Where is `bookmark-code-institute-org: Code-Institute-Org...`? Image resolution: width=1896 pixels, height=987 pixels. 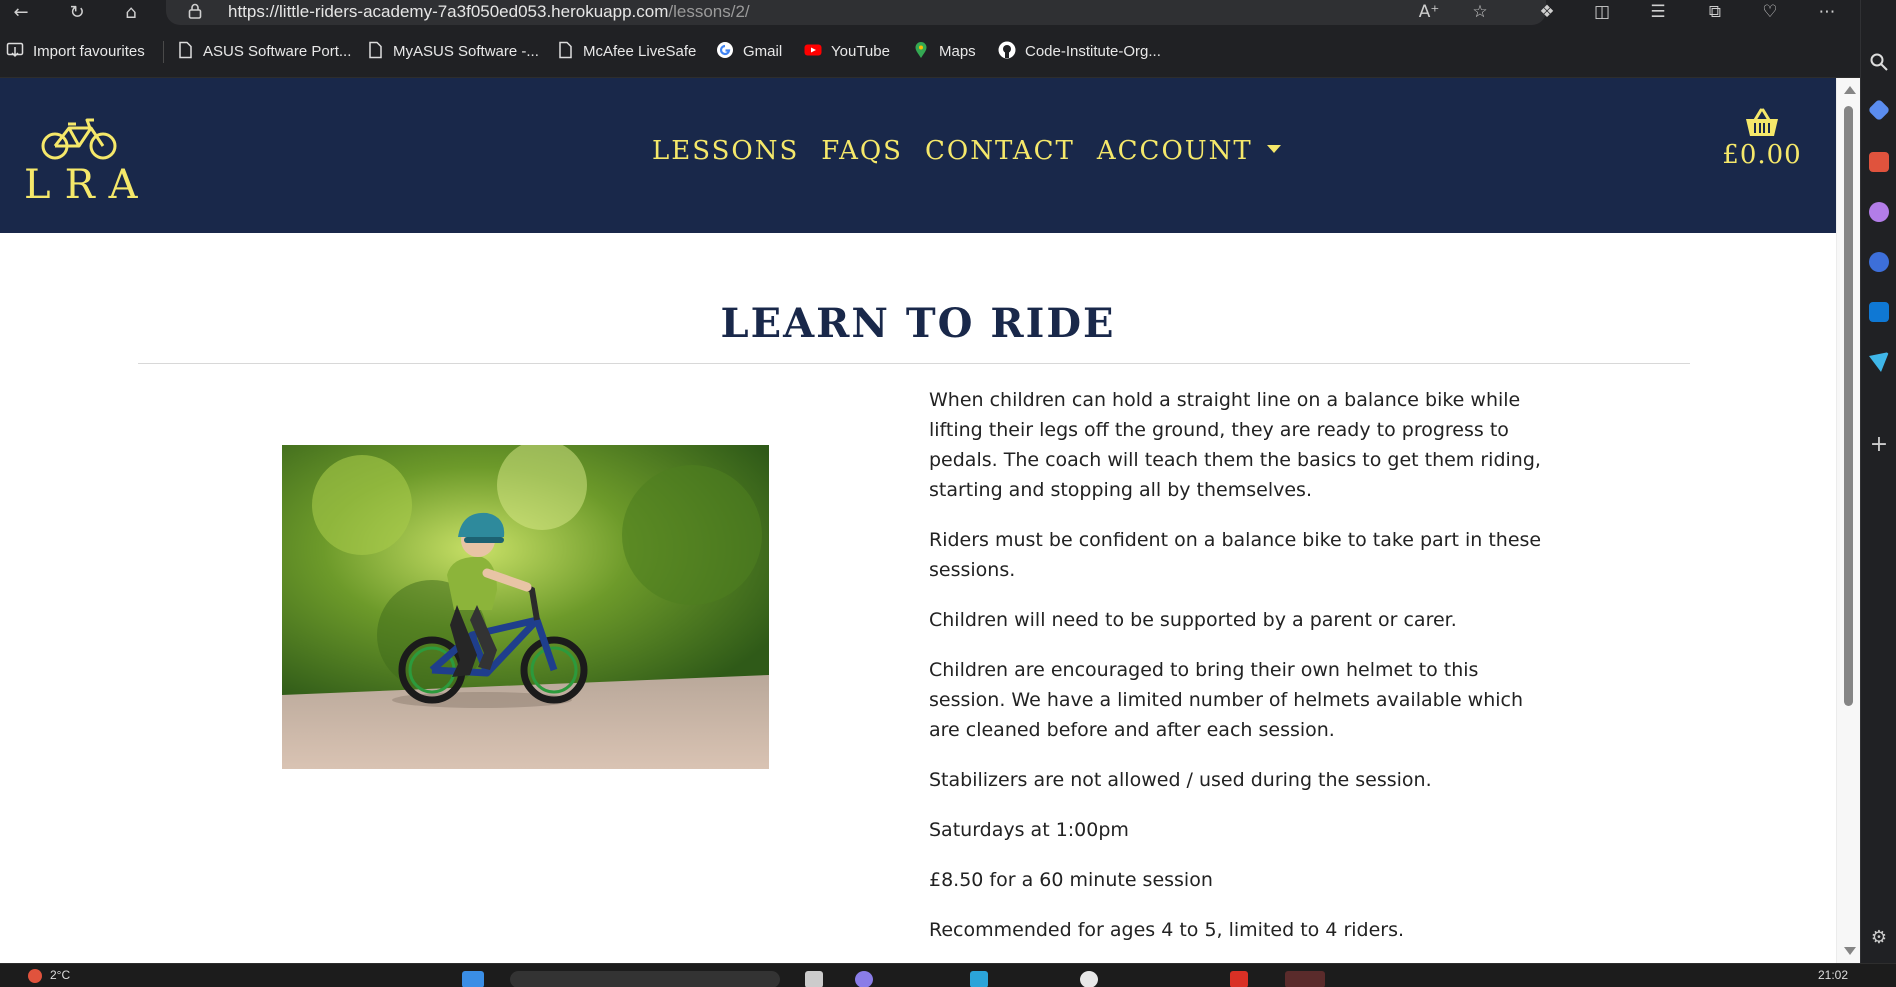
bookmark-code-institute-org: Code-Institute-Org... is located at coordinates (1079, 51).